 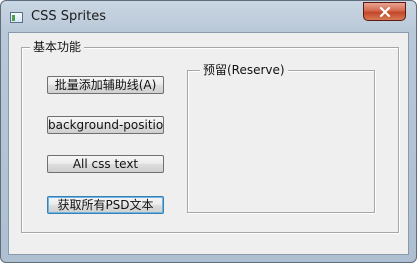 What do you see at coordinates (105, 205) in the screenshot?
I see `get-psd-text-button: 获取所有PSD文本` at bounding box center [105, 205].